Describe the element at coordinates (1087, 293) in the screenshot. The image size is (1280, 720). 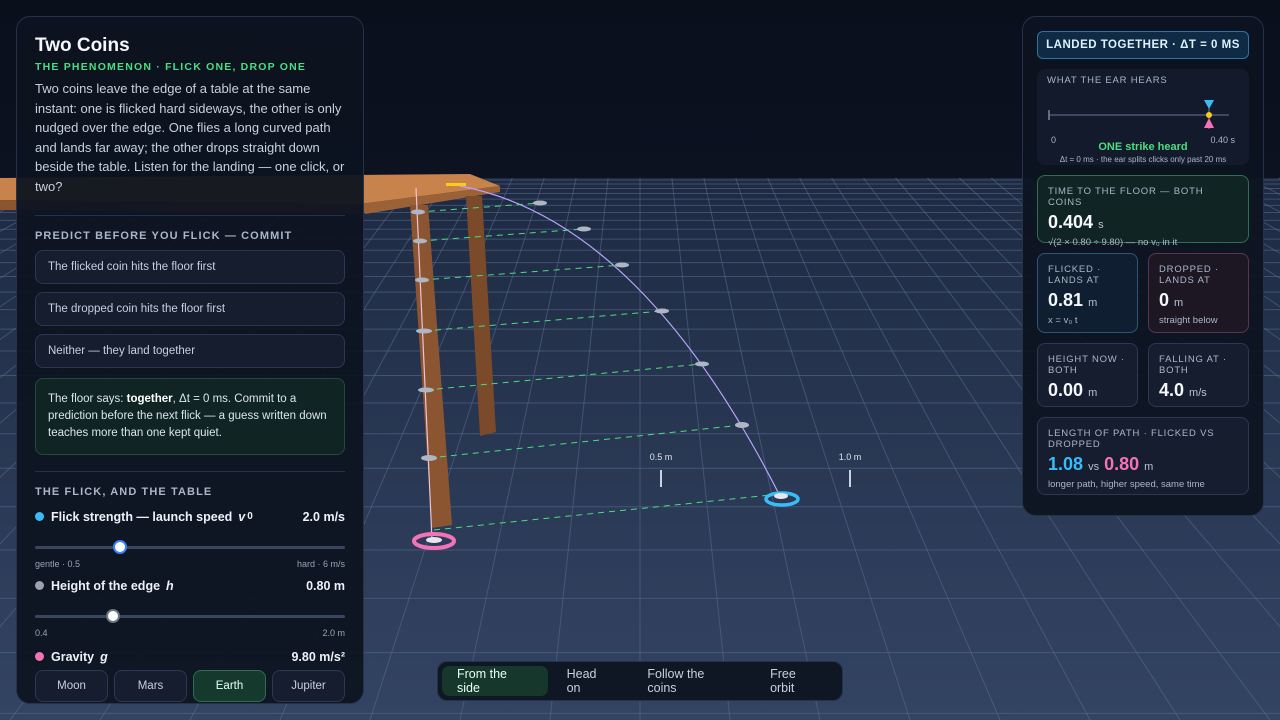
I see `flicked-land-card: FLICKED · LANDS AT 0.81 m x = v₀ t` at that location.